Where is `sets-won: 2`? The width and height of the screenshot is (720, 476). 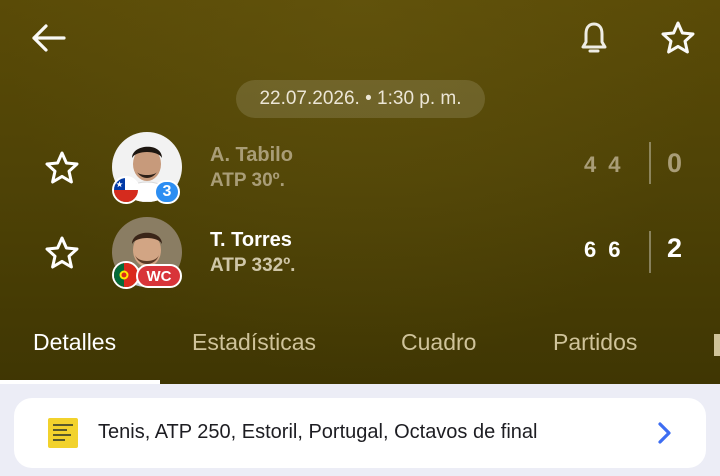
sets-won: 2 is located at coordinates (675, 248).